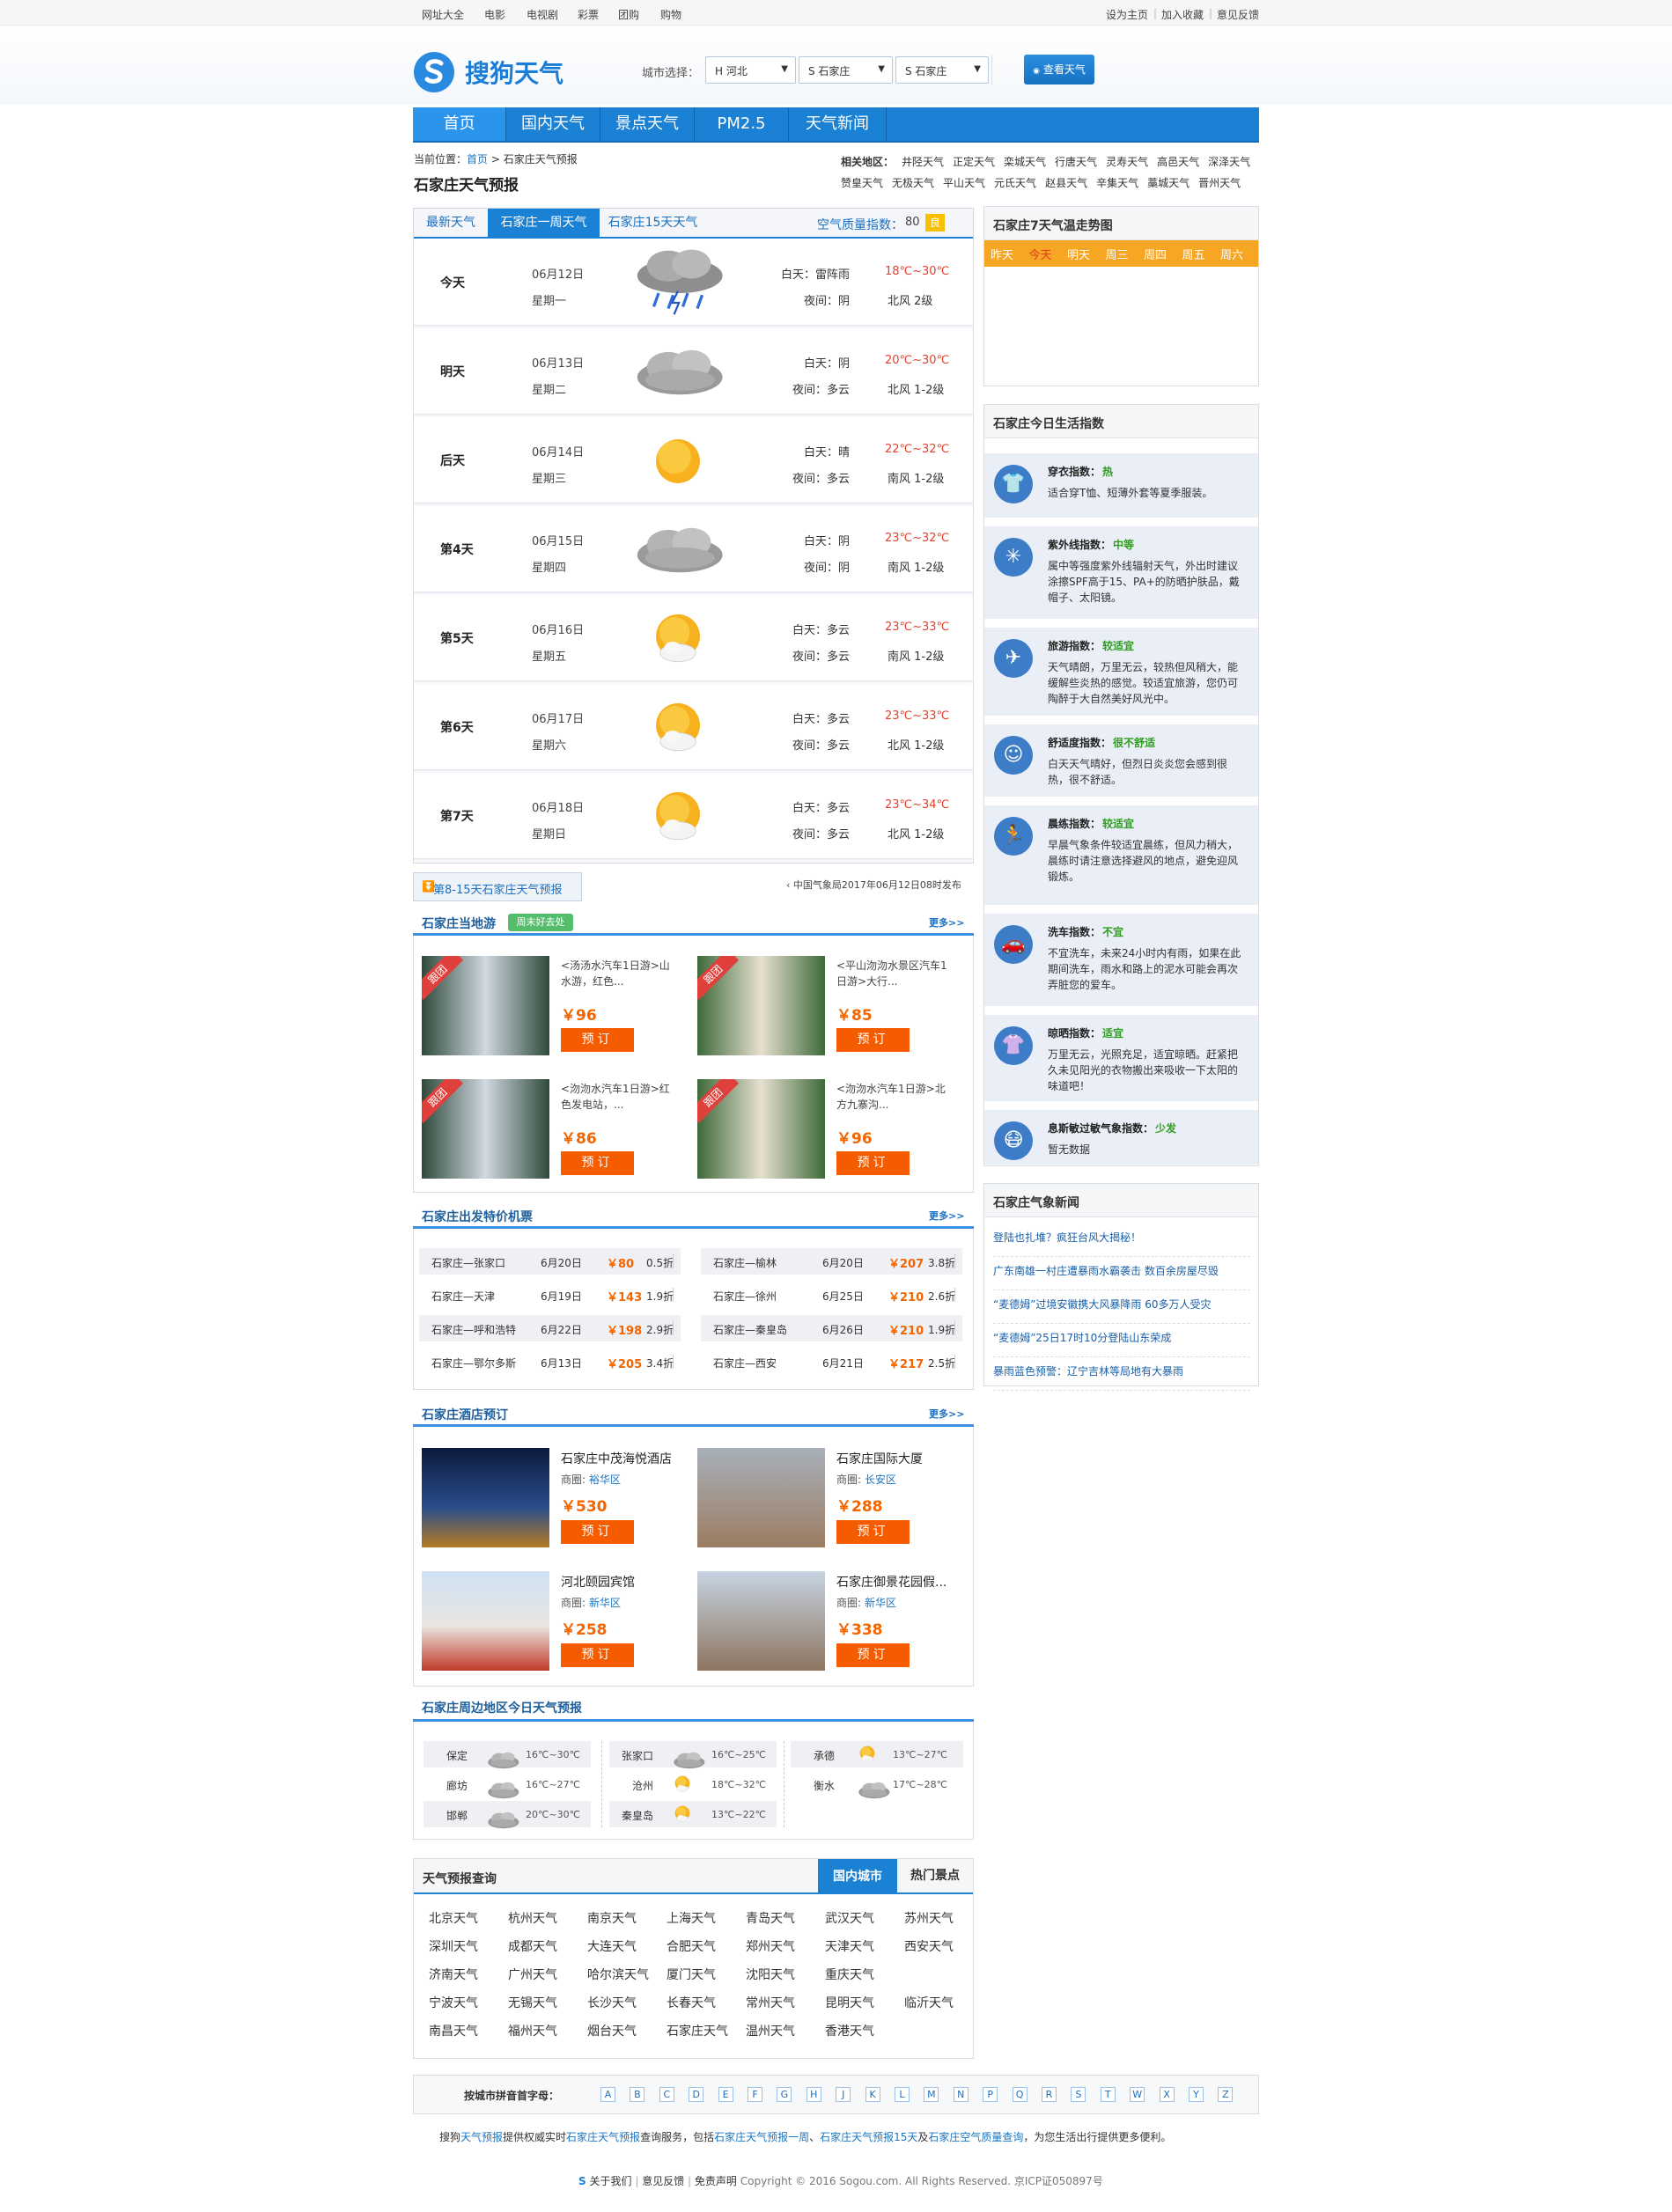  Describe the element at coordinates (697, 2095) in the screenshot. I see `alpha-letter-d: D` at that location.